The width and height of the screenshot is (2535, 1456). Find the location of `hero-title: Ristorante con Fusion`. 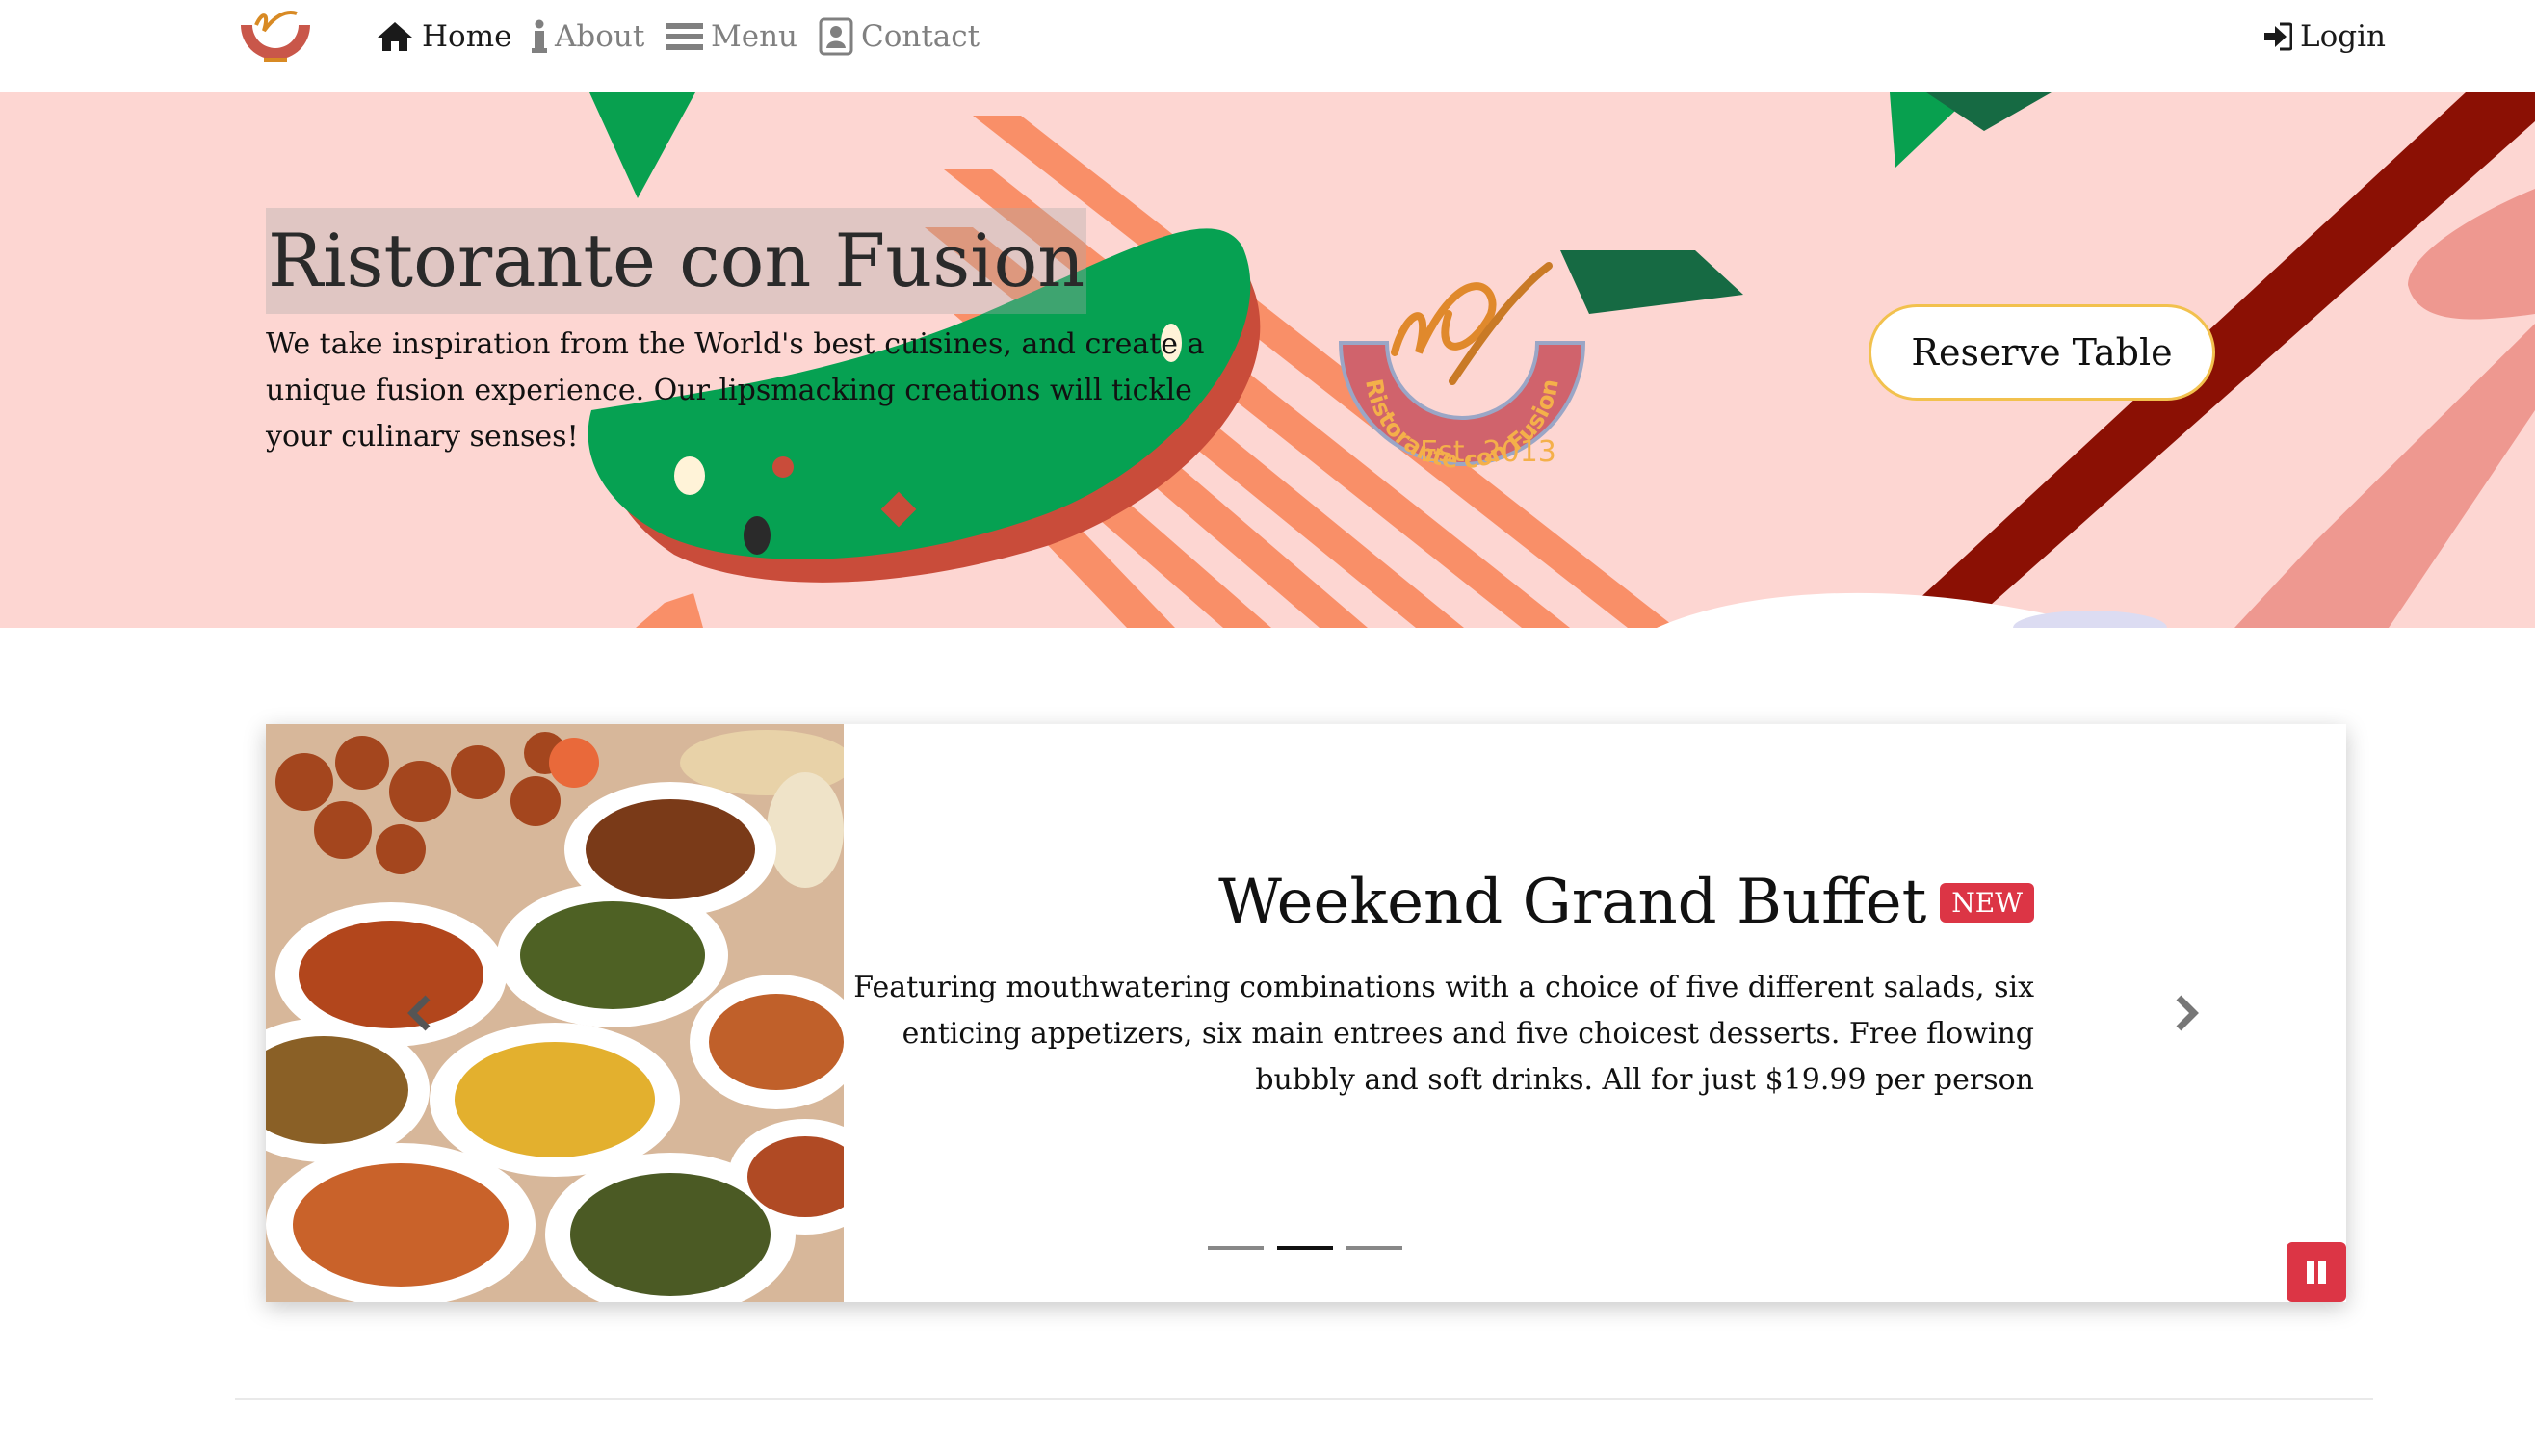

hero-title: Ristorante con Fusion is located at coordinates (676, 261).